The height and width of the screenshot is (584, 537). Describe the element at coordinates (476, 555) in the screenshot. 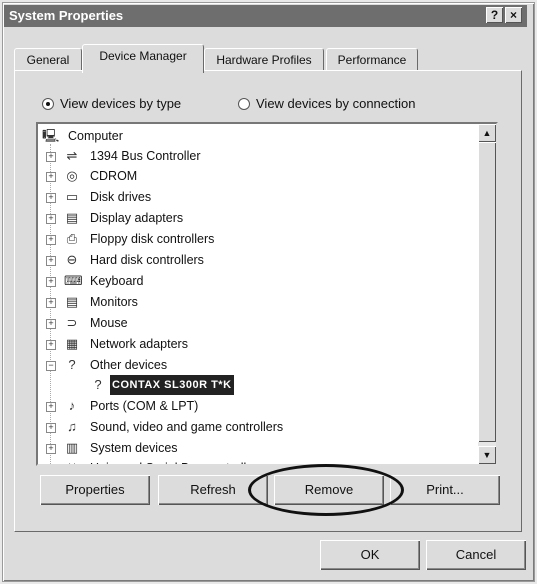

I see `cancel-button: Cancel` at that location.